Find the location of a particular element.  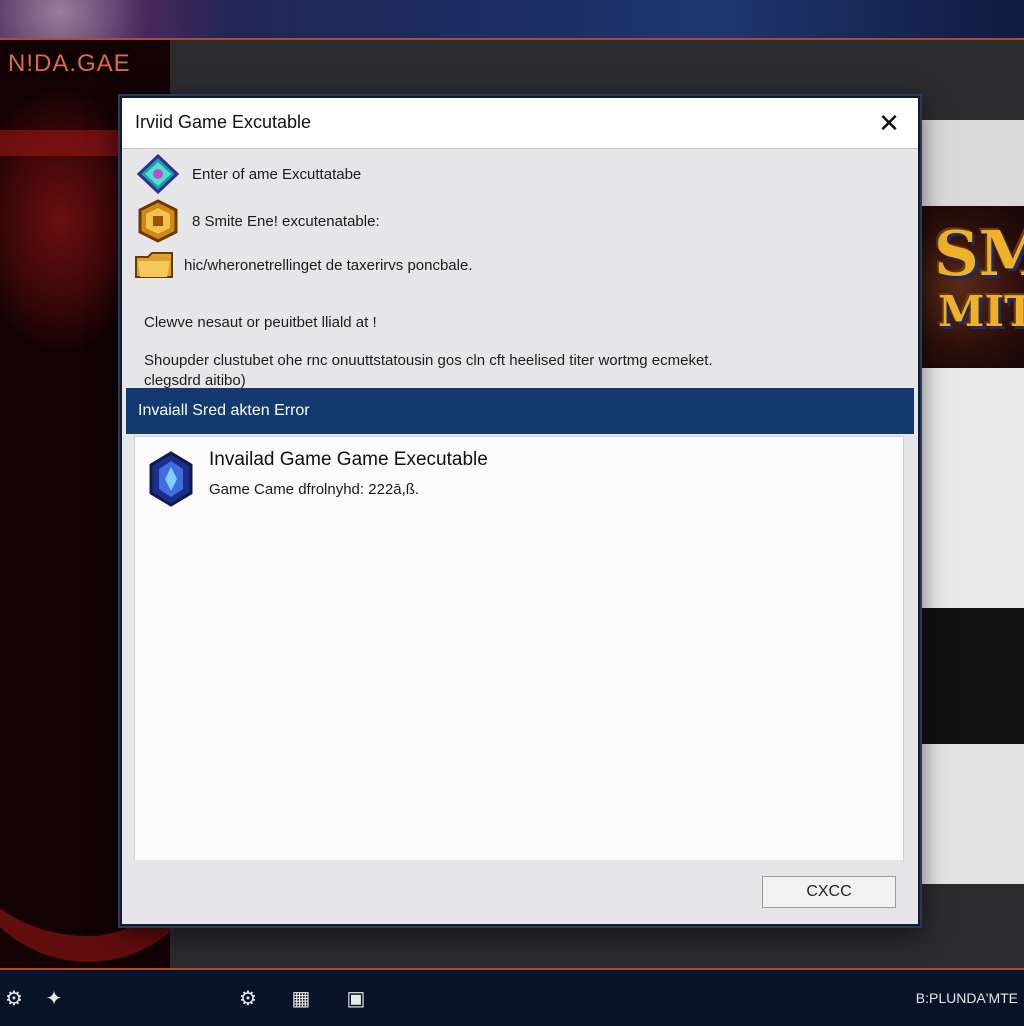

error-header: Invaiall Sred akten Error is located at coordinates (520, 411).